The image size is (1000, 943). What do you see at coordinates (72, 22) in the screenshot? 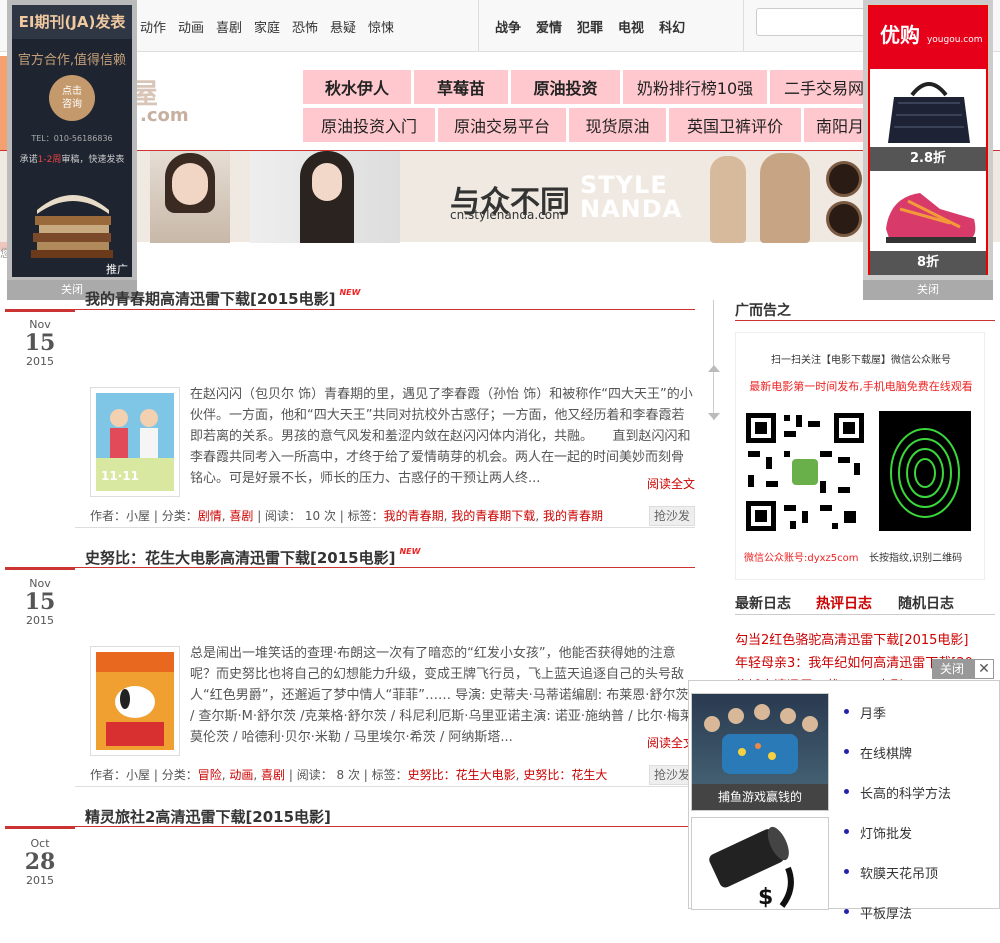
I see `left-ad-title: EI期刊(JA)发表` at bounding box center [72, 22].